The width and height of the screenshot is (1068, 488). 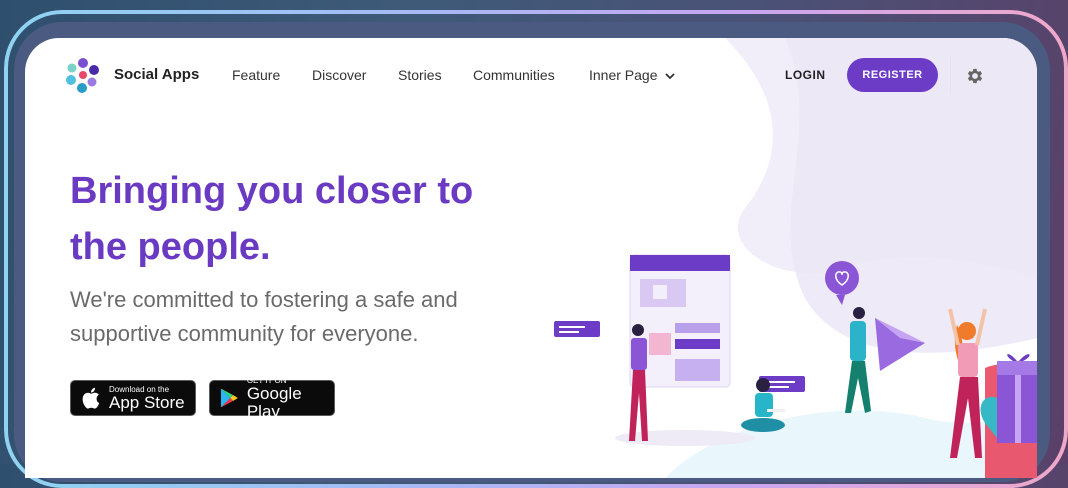 What do you see at coordinates (670, 76) in the screenshot?
I see `chevron-down-icon` at bounding box center [670, 76].